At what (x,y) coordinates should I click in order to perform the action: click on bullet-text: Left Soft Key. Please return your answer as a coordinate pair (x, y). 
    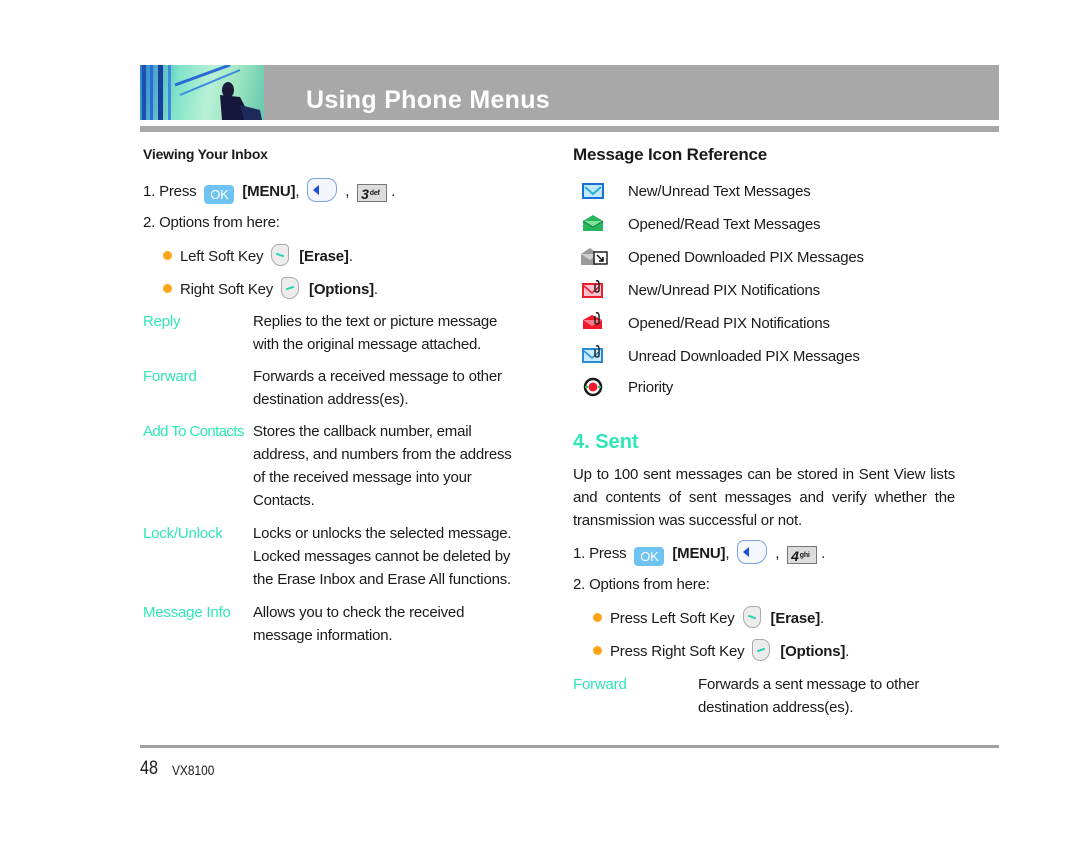
    Looking at the image, I should click on (222, 256).